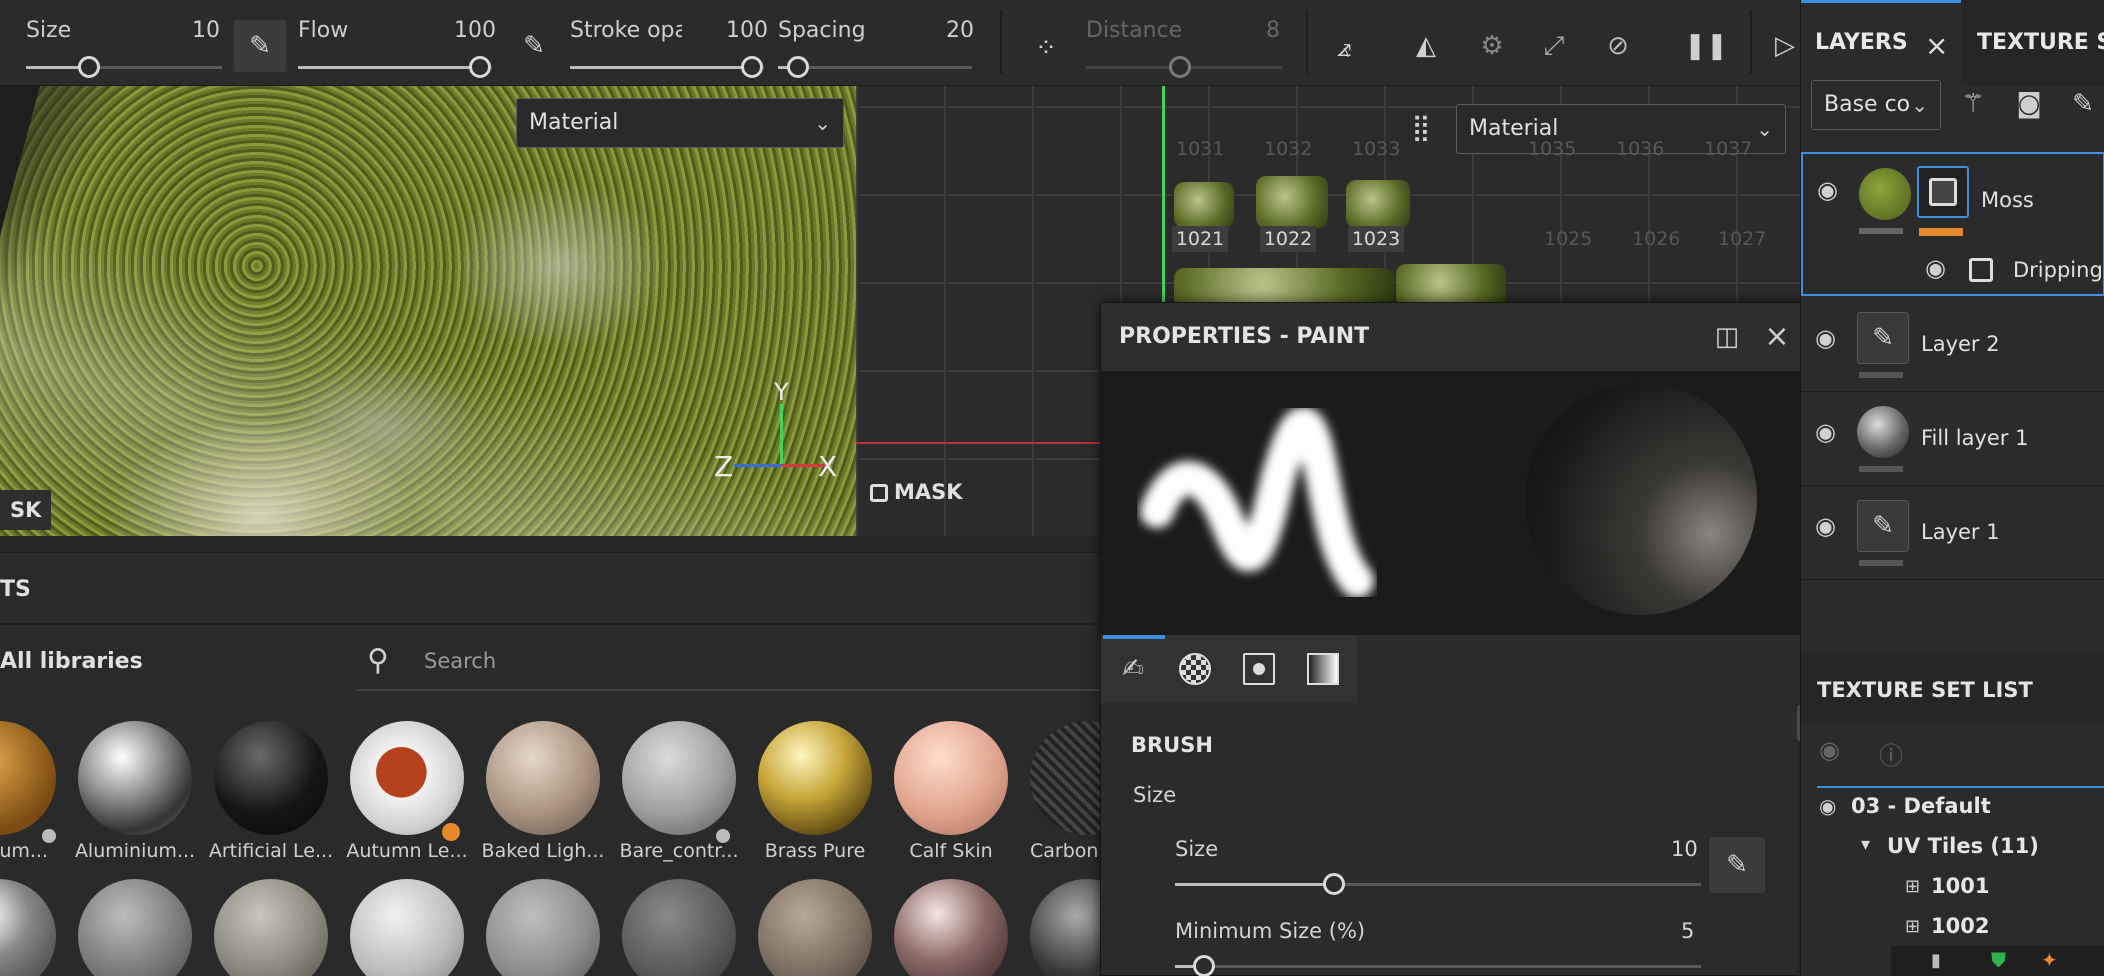 This screenshot has height=976, width=2104. What do you see at coordinates (1323, 669) in the screenshot?
I see `material-tab-icon` at bounding box center [1323, 669].